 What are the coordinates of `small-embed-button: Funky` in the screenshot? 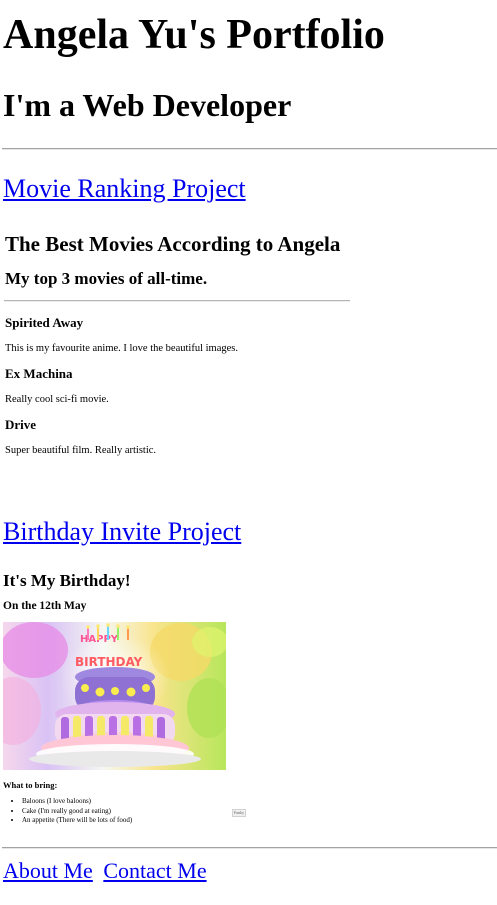 It's located at (239, 813).